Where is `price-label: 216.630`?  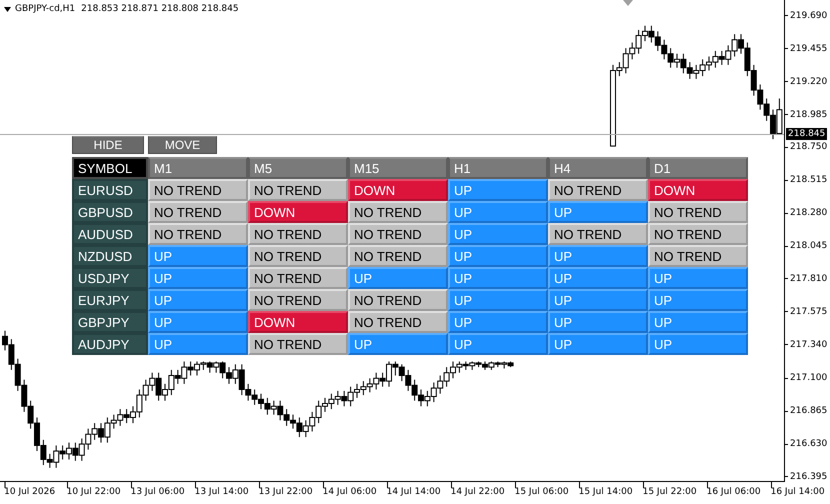 price-label: 216.630 is located at coordinates (809, 444).